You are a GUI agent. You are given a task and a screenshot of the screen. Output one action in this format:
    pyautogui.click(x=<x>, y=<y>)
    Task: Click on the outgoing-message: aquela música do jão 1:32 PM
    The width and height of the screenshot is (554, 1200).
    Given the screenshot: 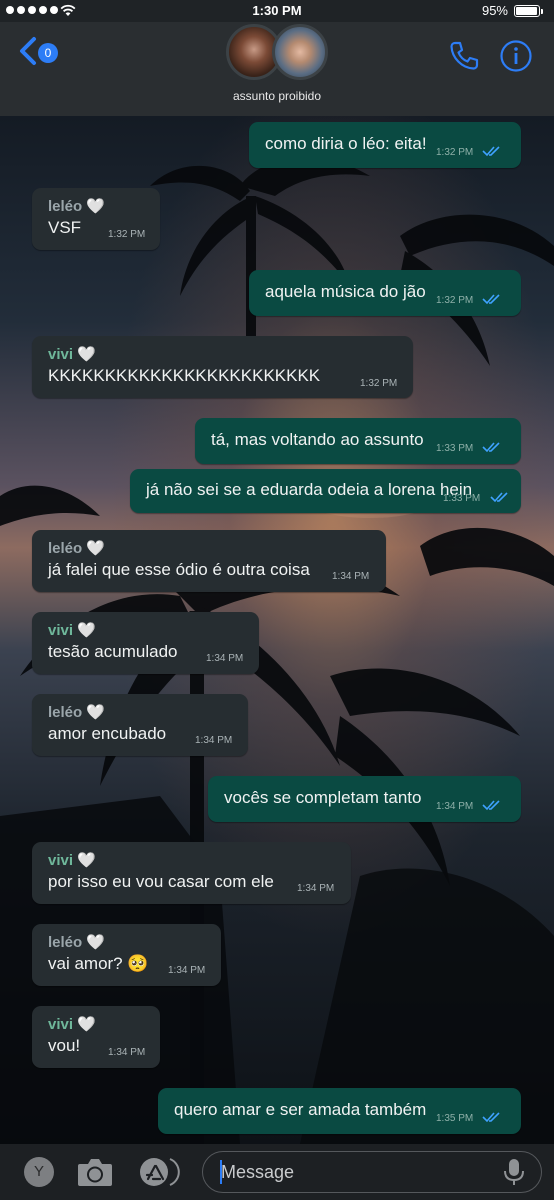 What is the action you would take?
    pyautogui.click(x=385, y=293)
    